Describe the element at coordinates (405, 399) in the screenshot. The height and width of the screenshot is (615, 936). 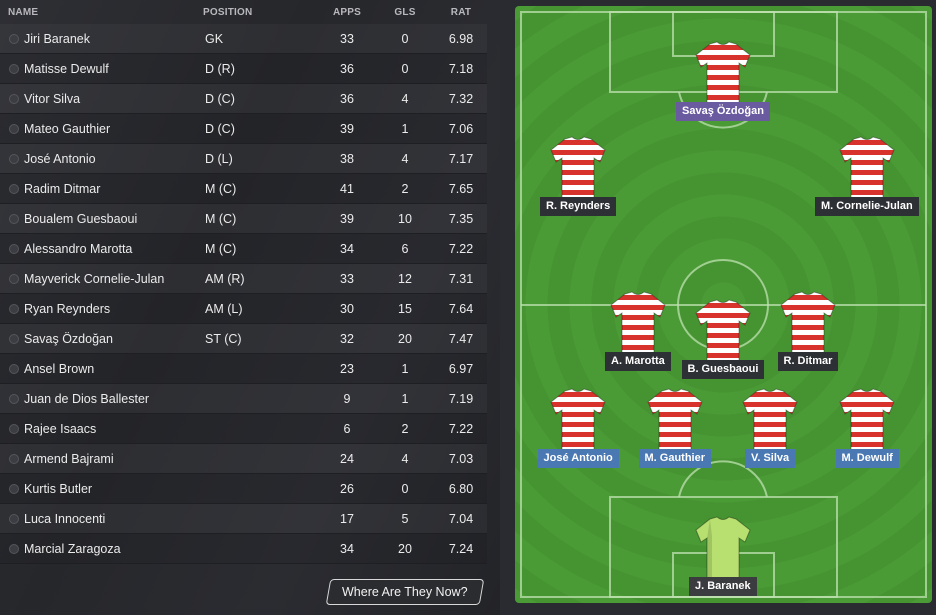
I see `player-goals: 1` at that location.